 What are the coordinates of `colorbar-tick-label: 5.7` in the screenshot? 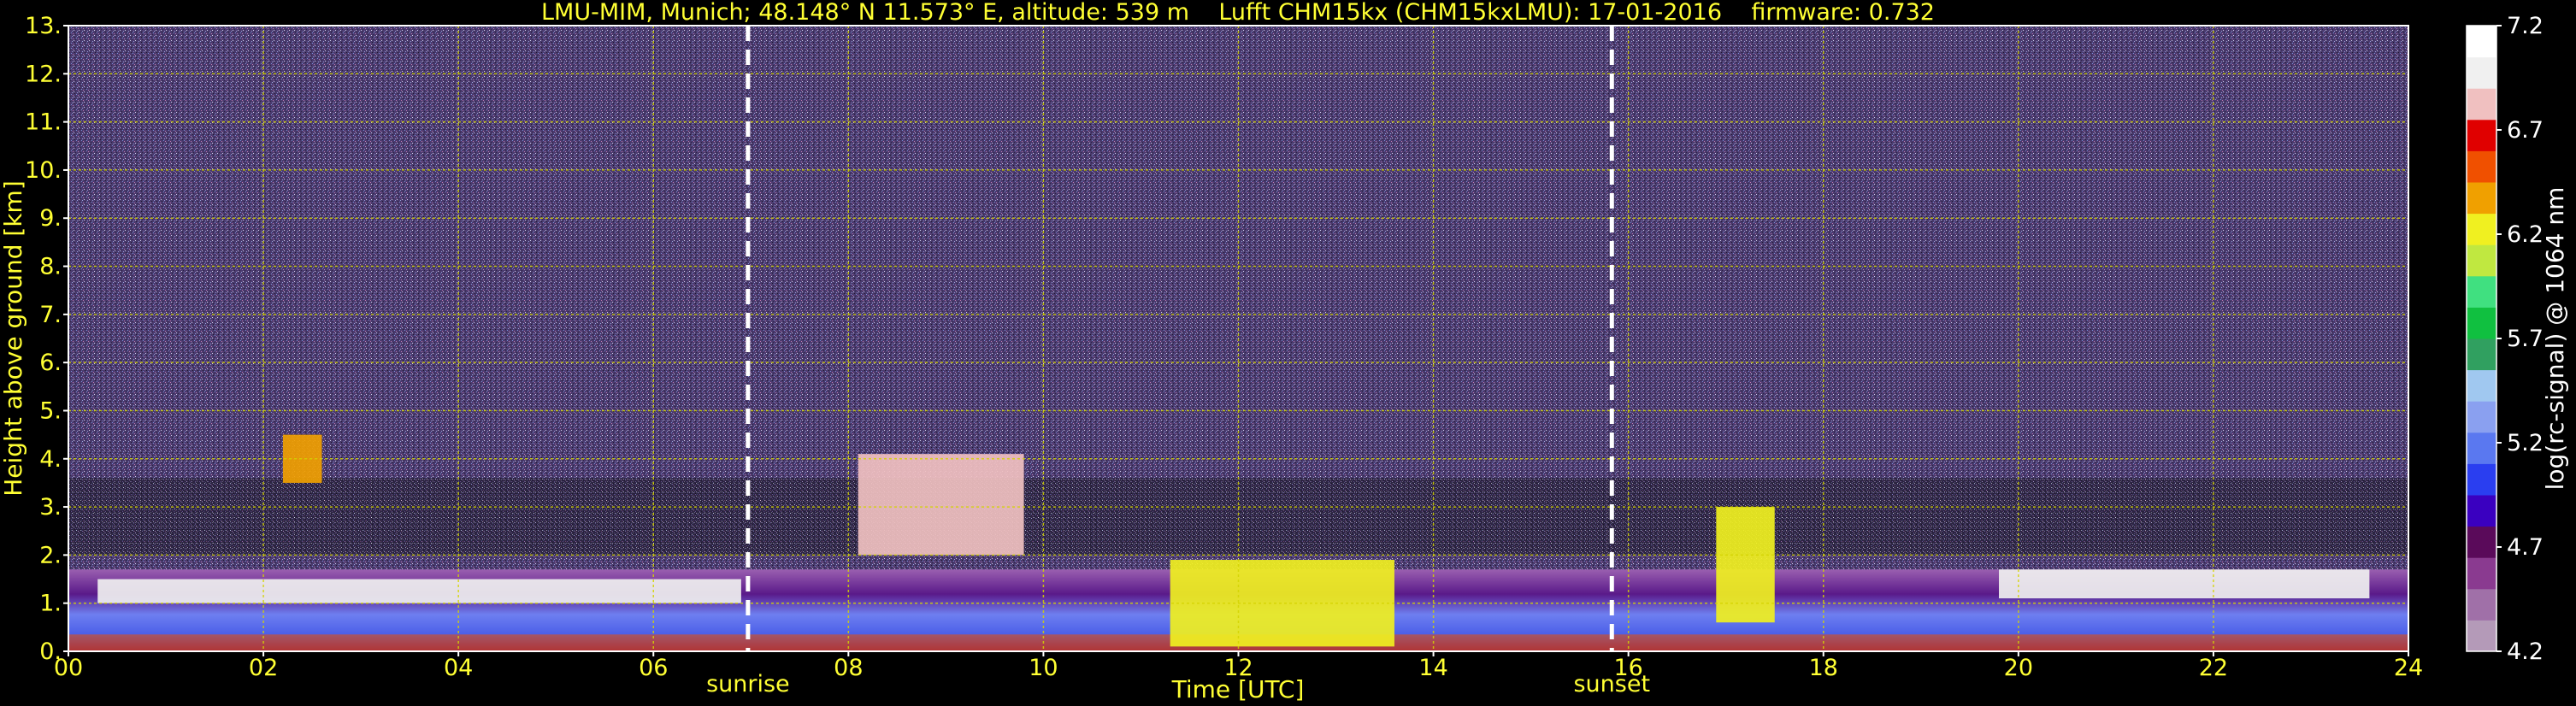 It's located at (2525, 339).